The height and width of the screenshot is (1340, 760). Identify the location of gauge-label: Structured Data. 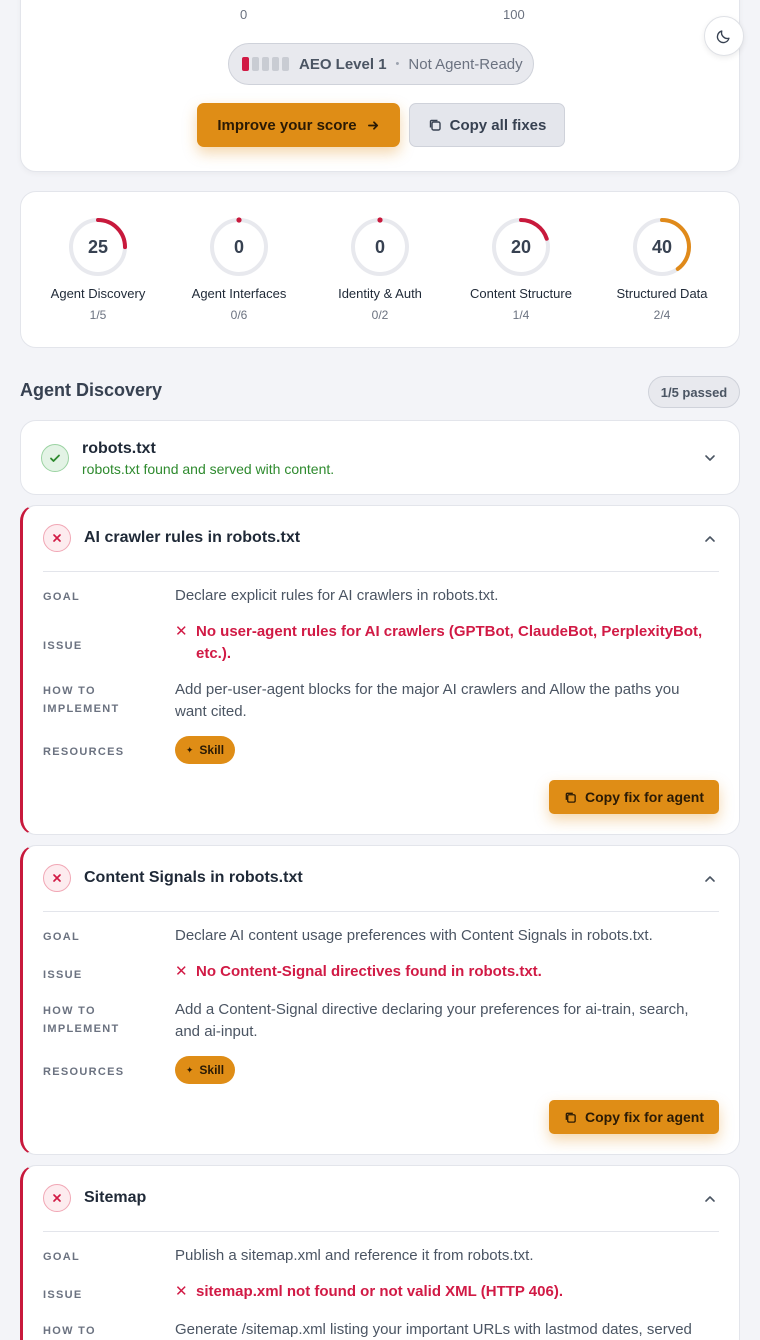
(662, 293).